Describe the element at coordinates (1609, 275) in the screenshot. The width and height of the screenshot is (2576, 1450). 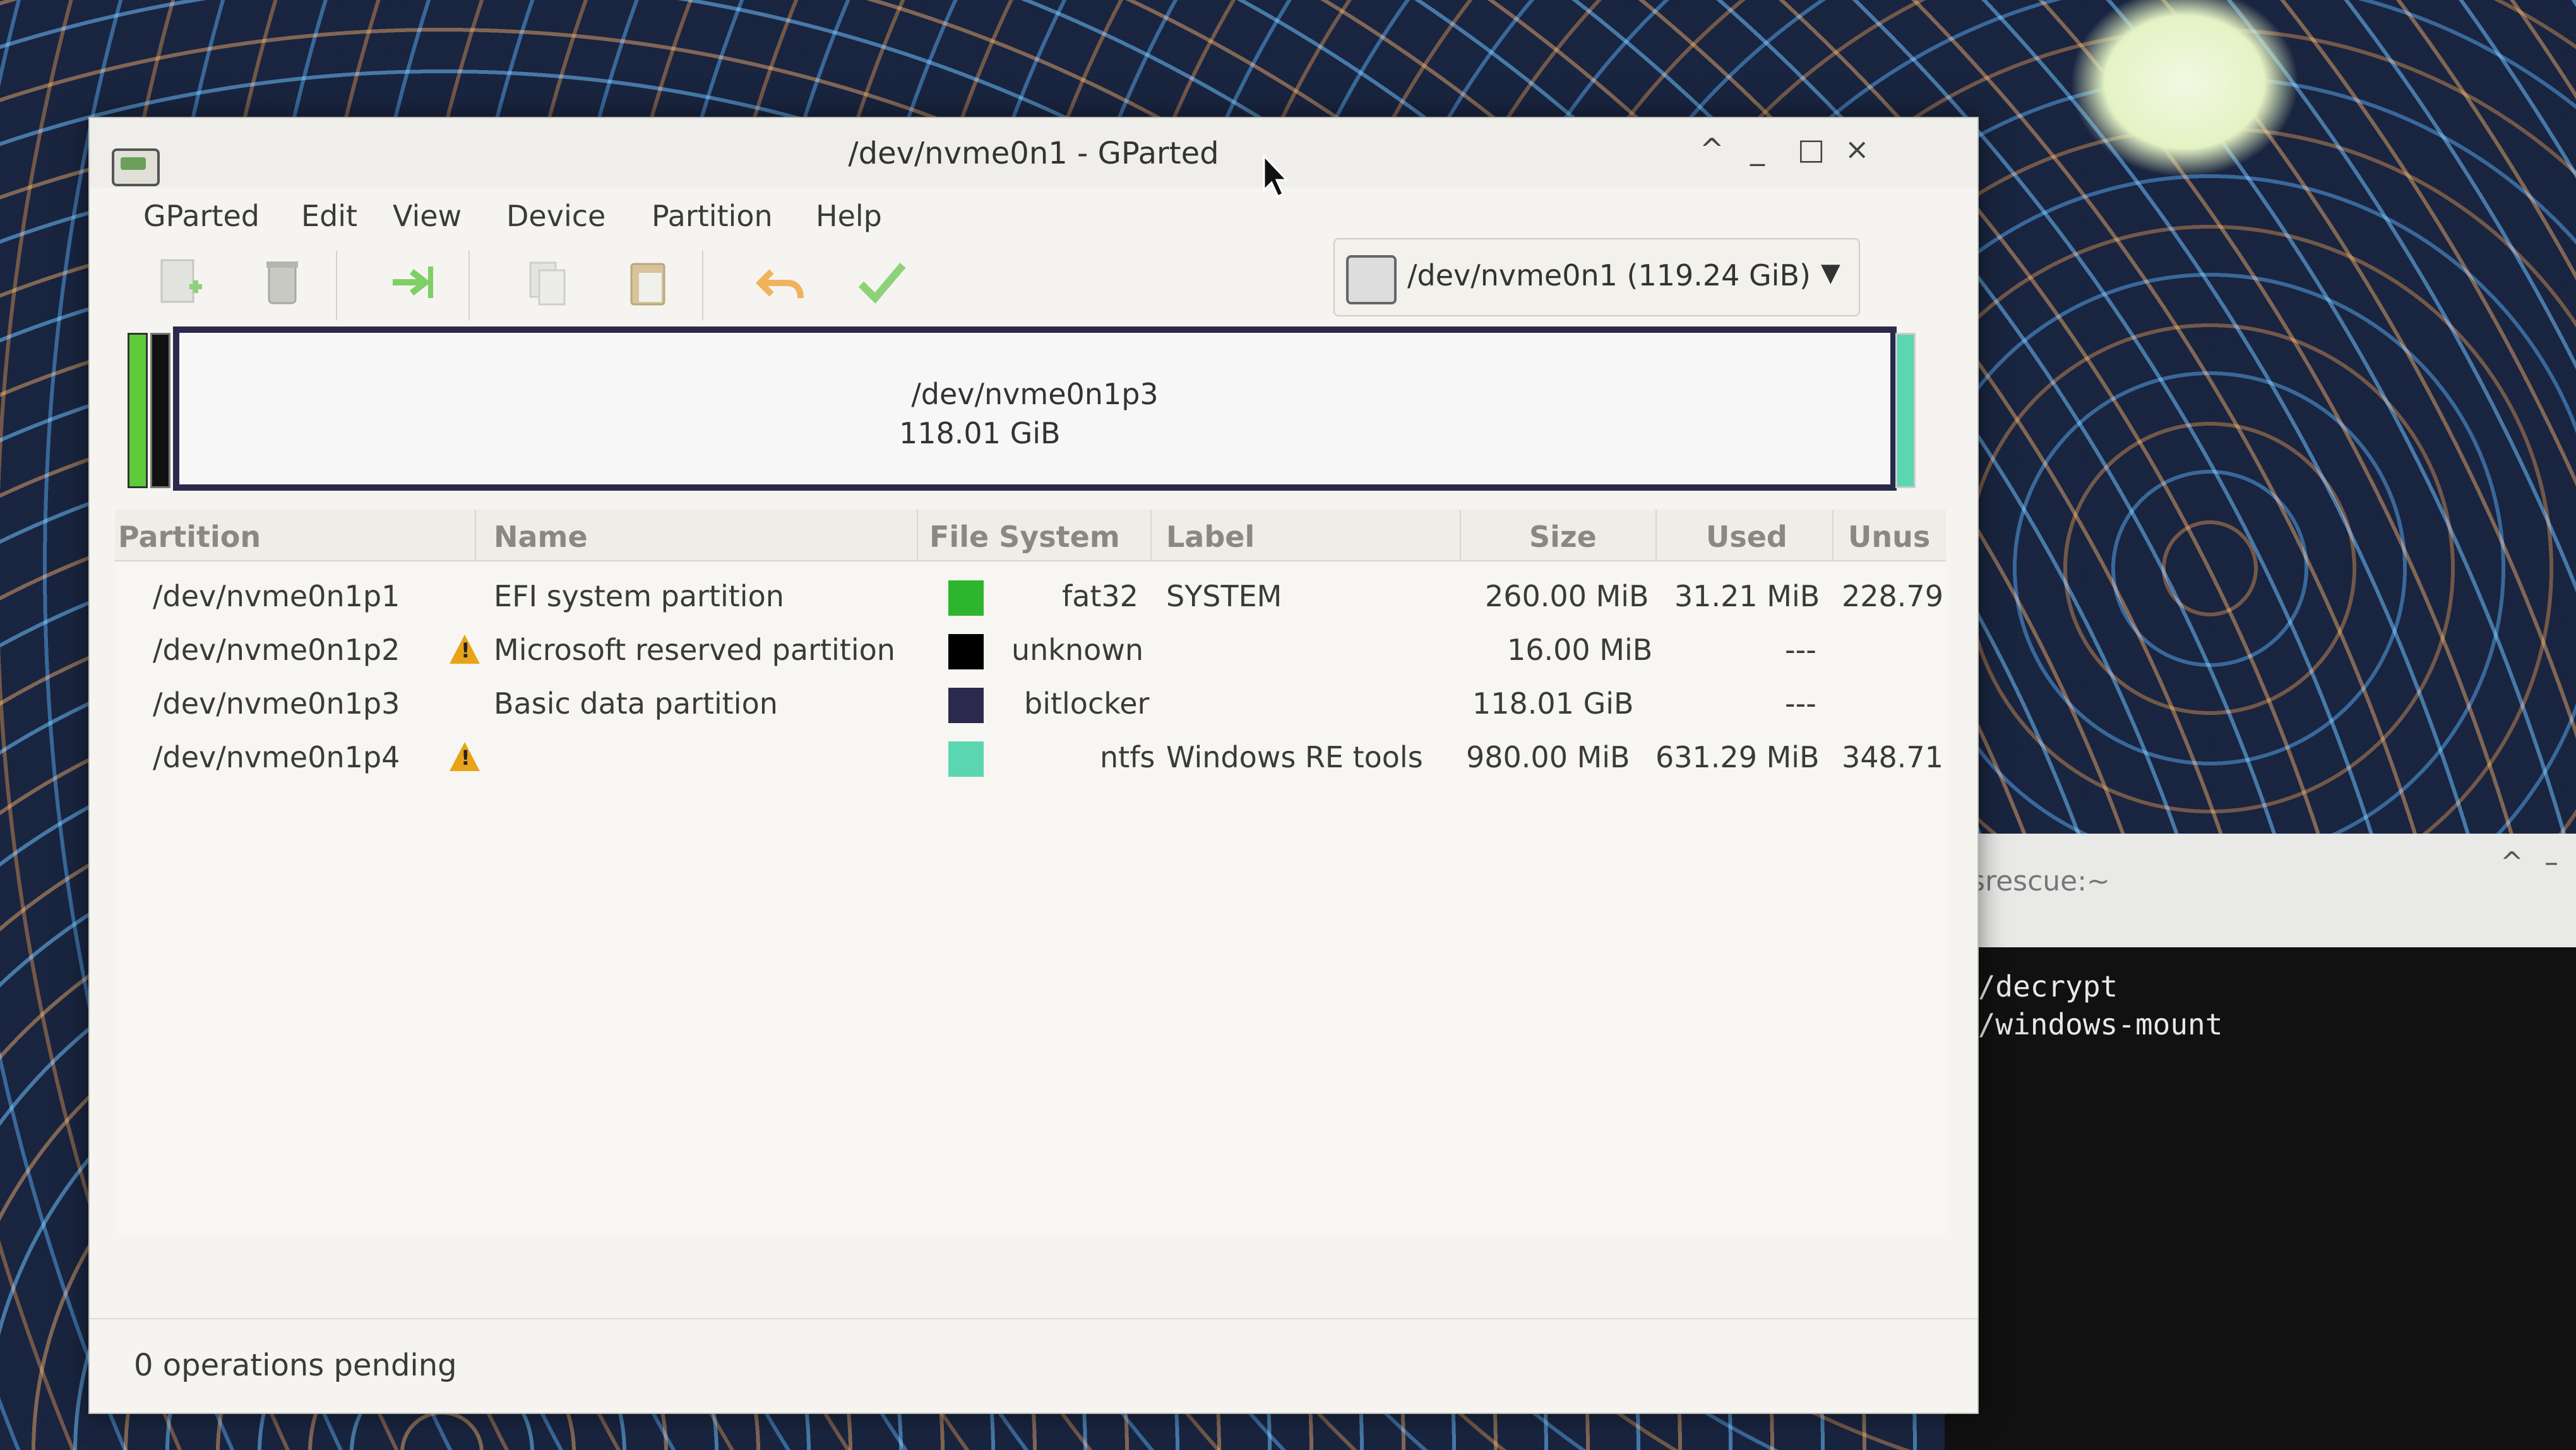
I see `device-selector-label: /dev/nvme0n1 (119.24 GiB)` at that location.